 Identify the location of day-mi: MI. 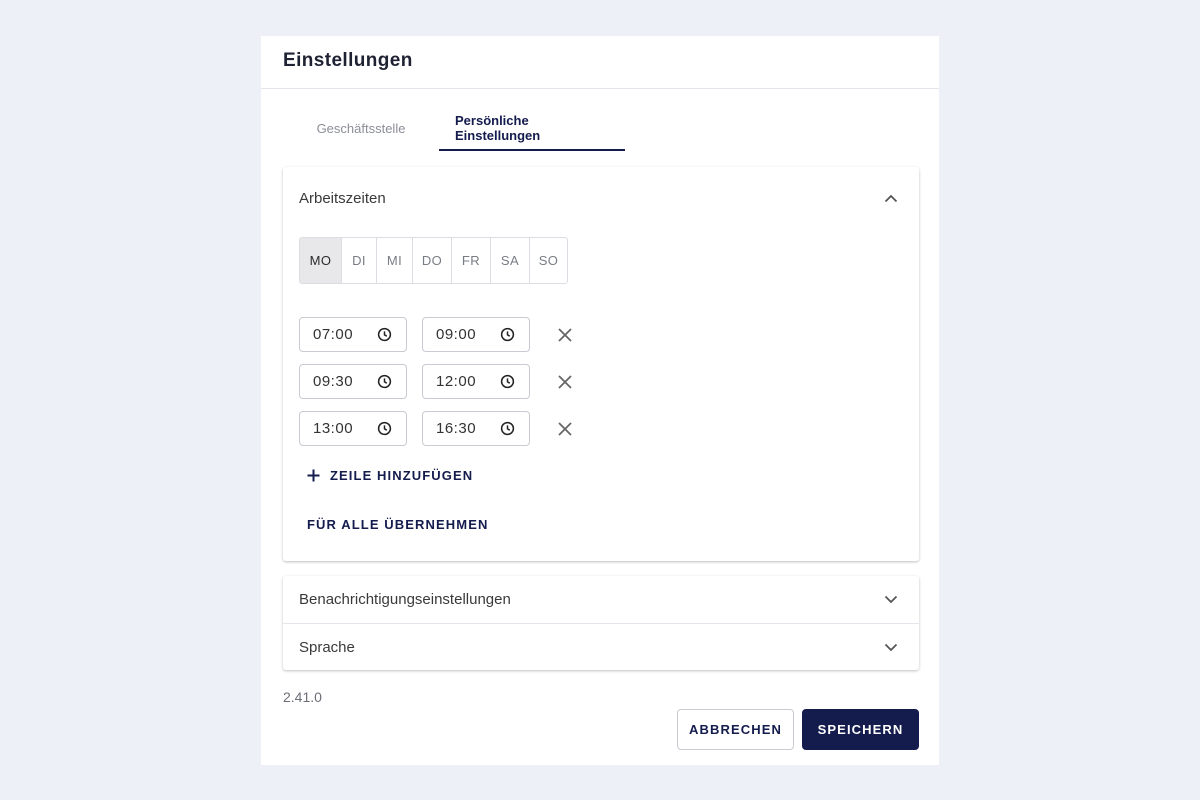
(394, 260).